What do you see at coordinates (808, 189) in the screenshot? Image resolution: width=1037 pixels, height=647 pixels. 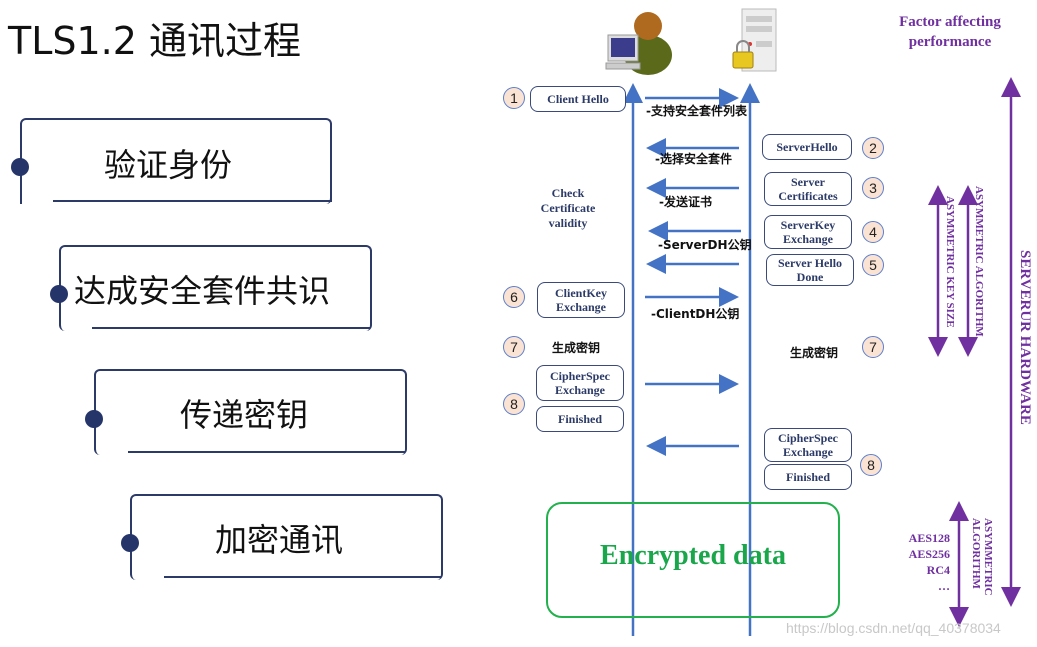 I see `server-certificates-box: Server Certificates` at bounding box center [808, 189].